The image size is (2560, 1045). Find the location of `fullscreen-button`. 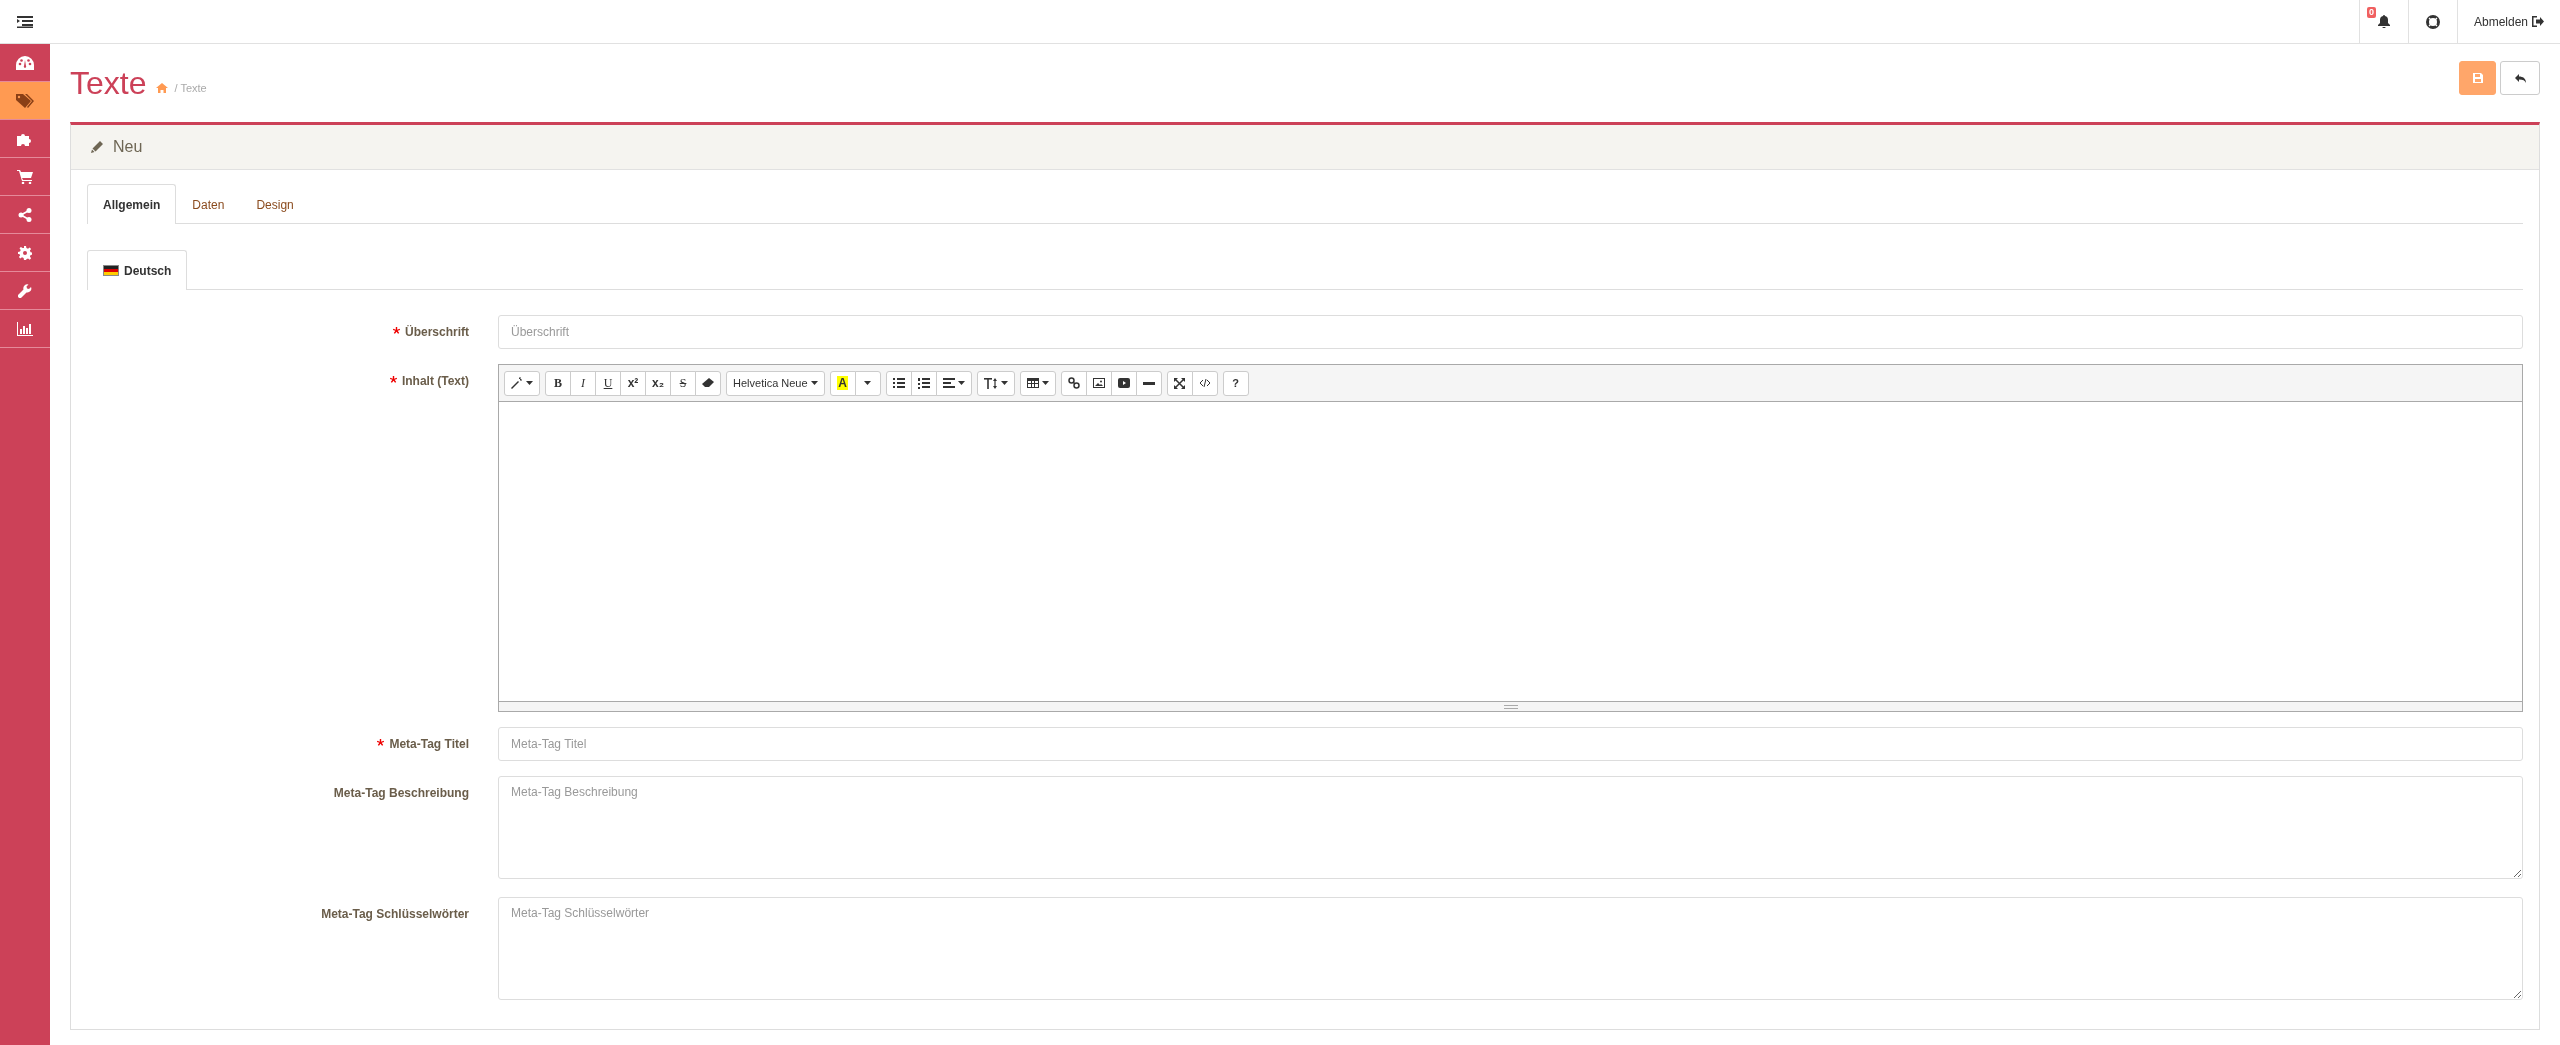

fullscreen-button is located at coordinates (1179, 383).